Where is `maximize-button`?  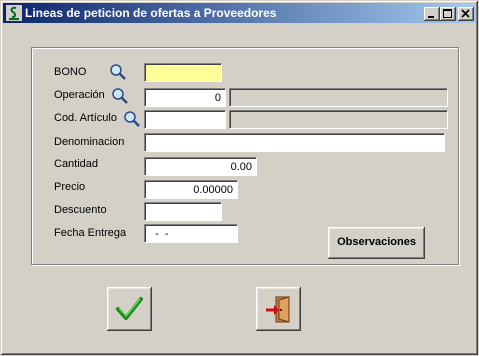
maximize-button is located at coordinates (448, 14).